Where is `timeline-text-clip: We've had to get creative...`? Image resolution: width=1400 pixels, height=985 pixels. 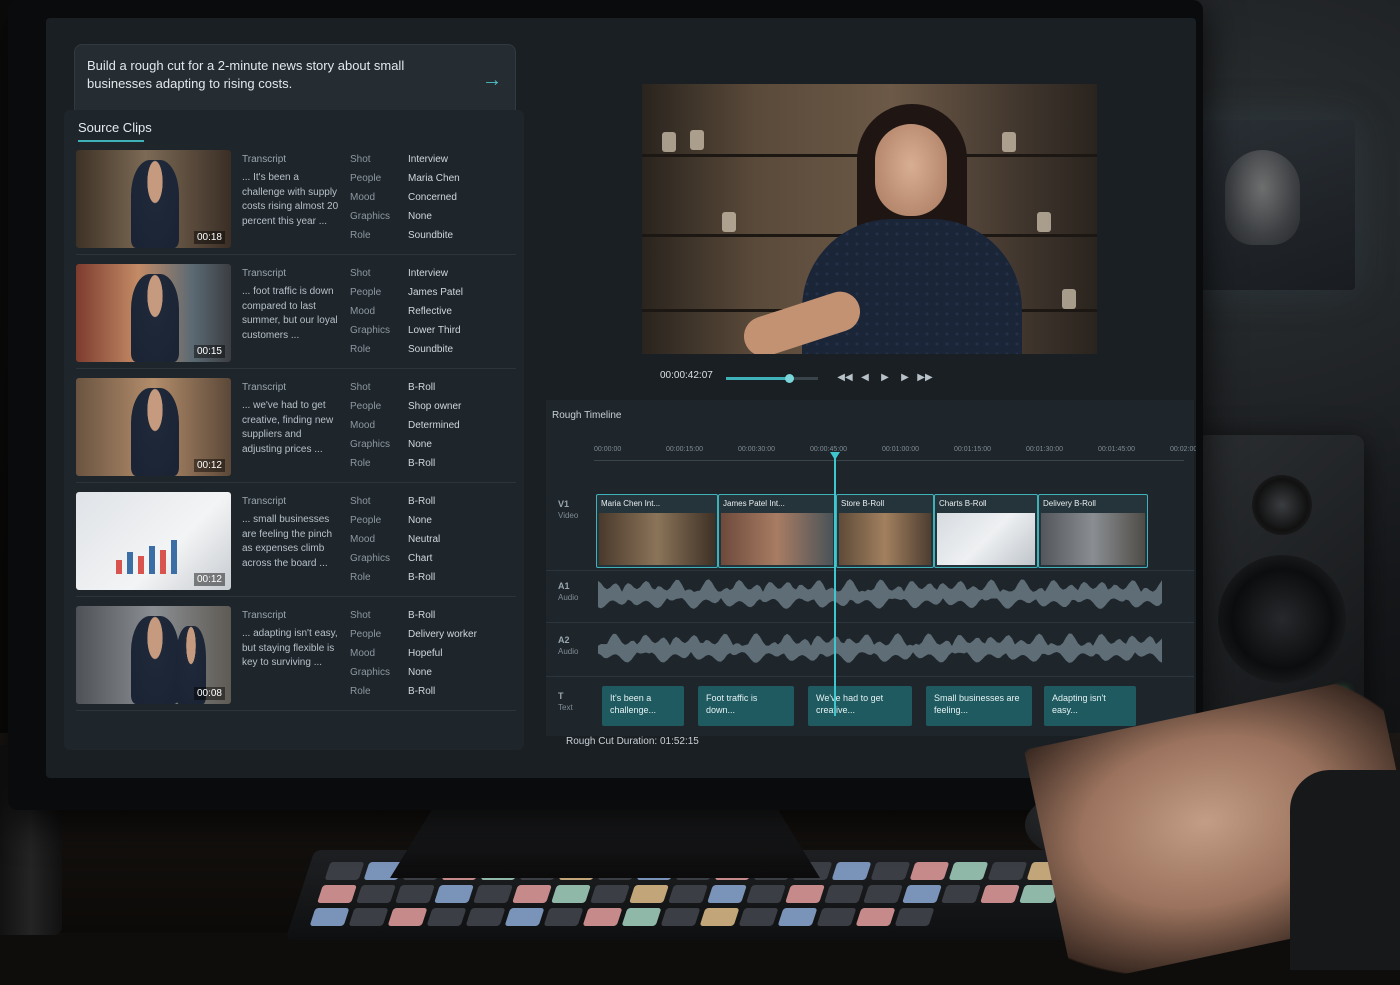
timeline-text-clip: We've had to get creative... is located at coordinates (860, 706).